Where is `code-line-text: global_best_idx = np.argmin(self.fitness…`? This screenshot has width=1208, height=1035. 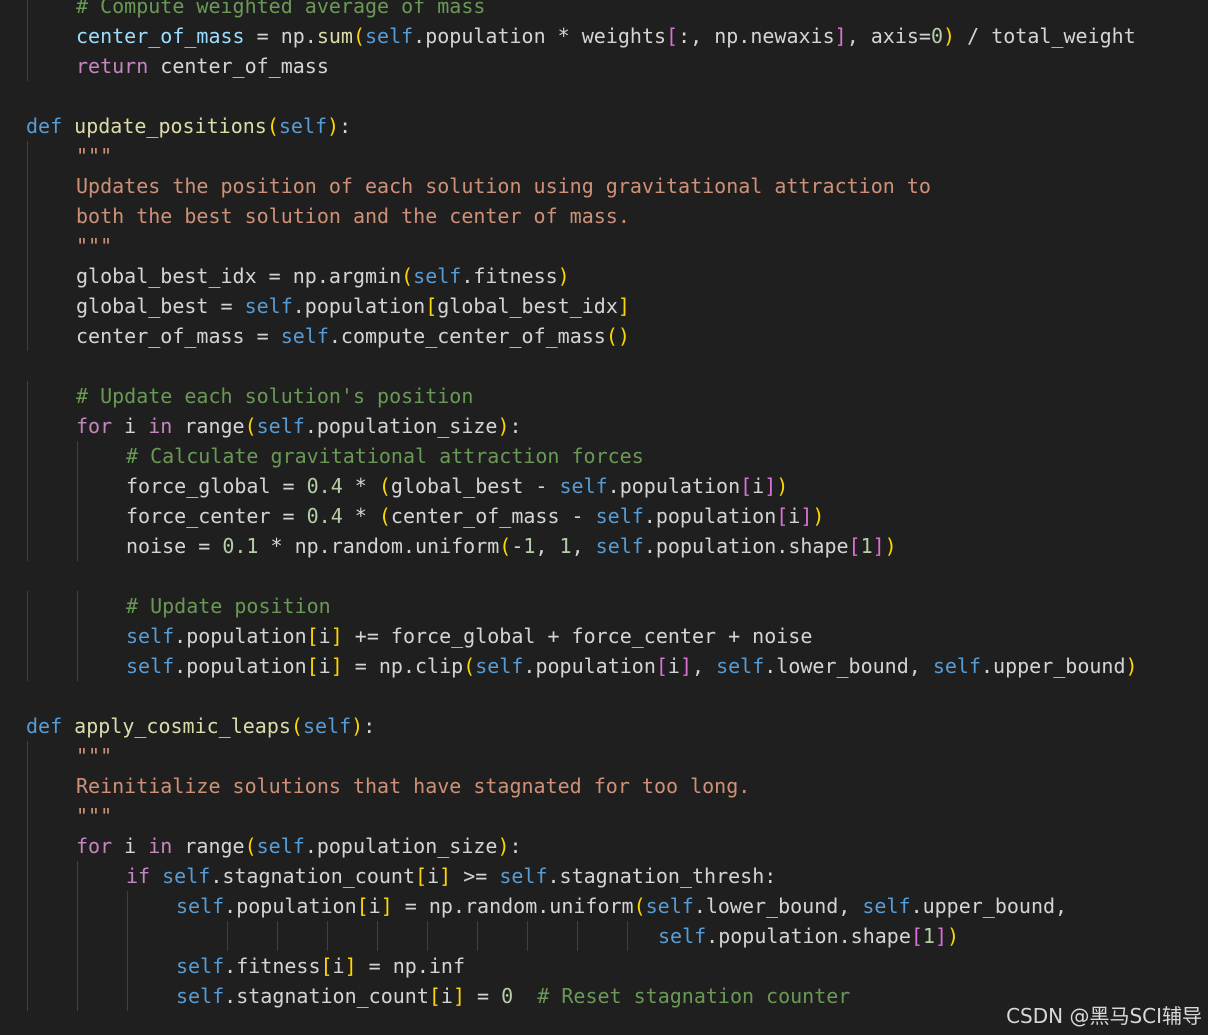 code-line-text: global_best_idx = np.argmin(self.fitness… is located at coordinates (323, 276).